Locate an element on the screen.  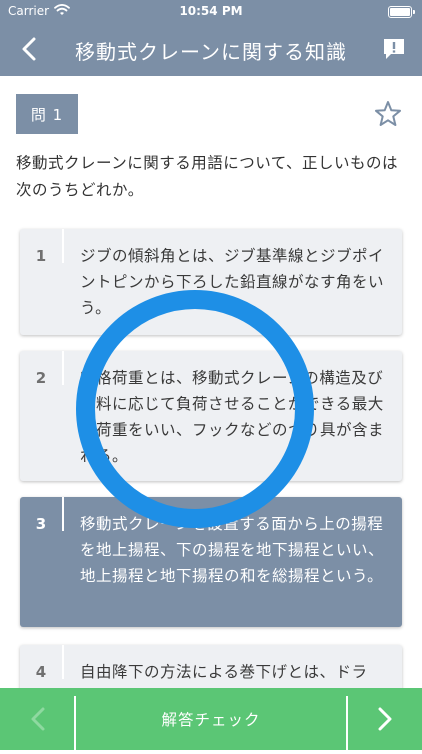
option-number: 4 is located at coordinates (41, 672).